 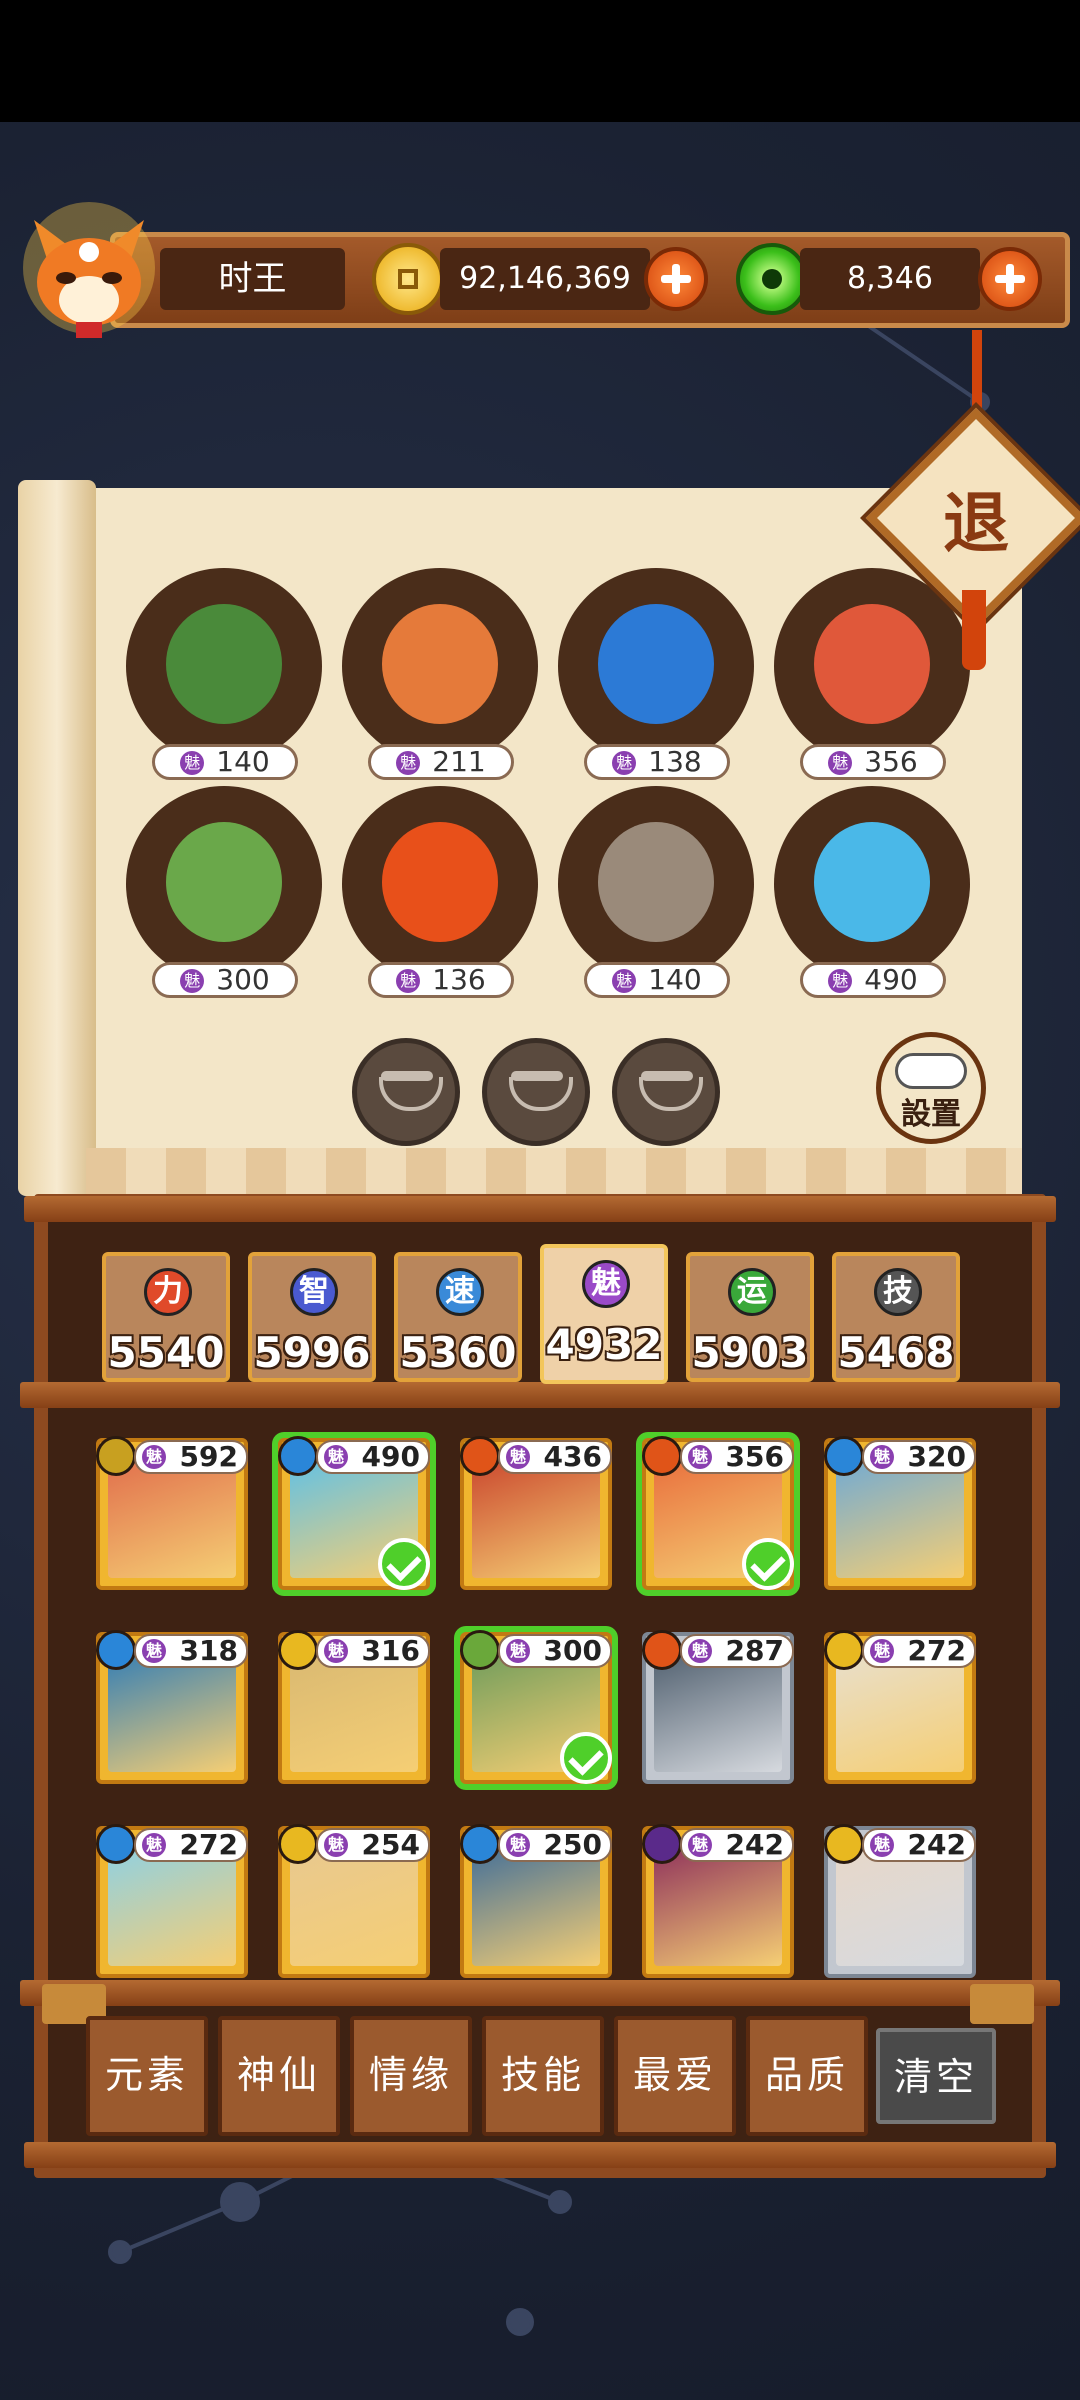 I want to click on exit-label: 退, so click(x=976, y=518).